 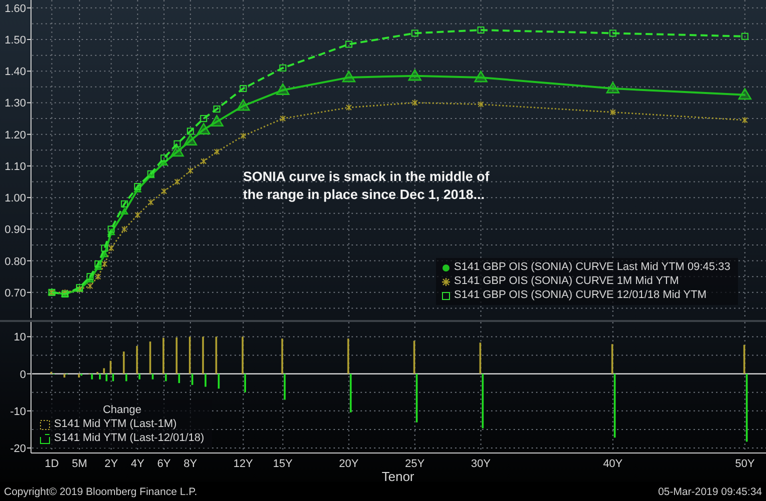 I want to click on y-tick-label: -20, so click(x=18, y=449).